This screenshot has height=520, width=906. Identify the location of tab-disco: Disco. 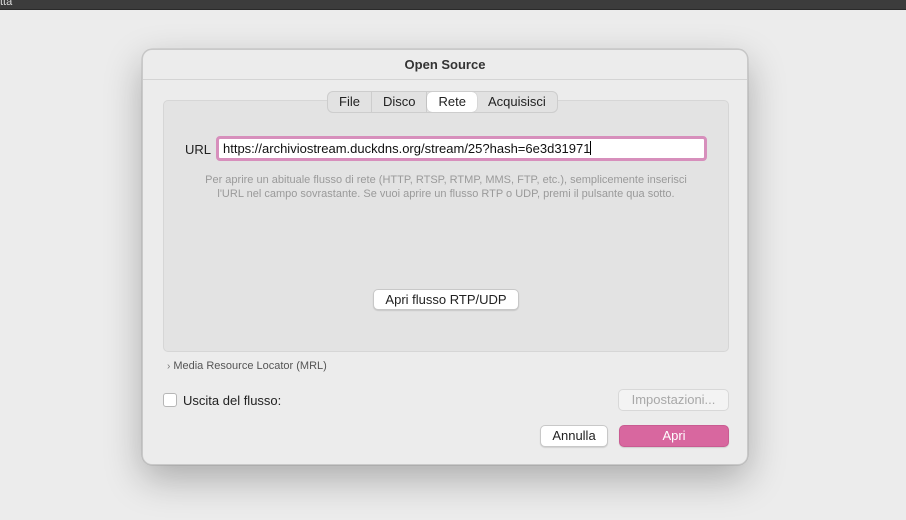
(400, 102).